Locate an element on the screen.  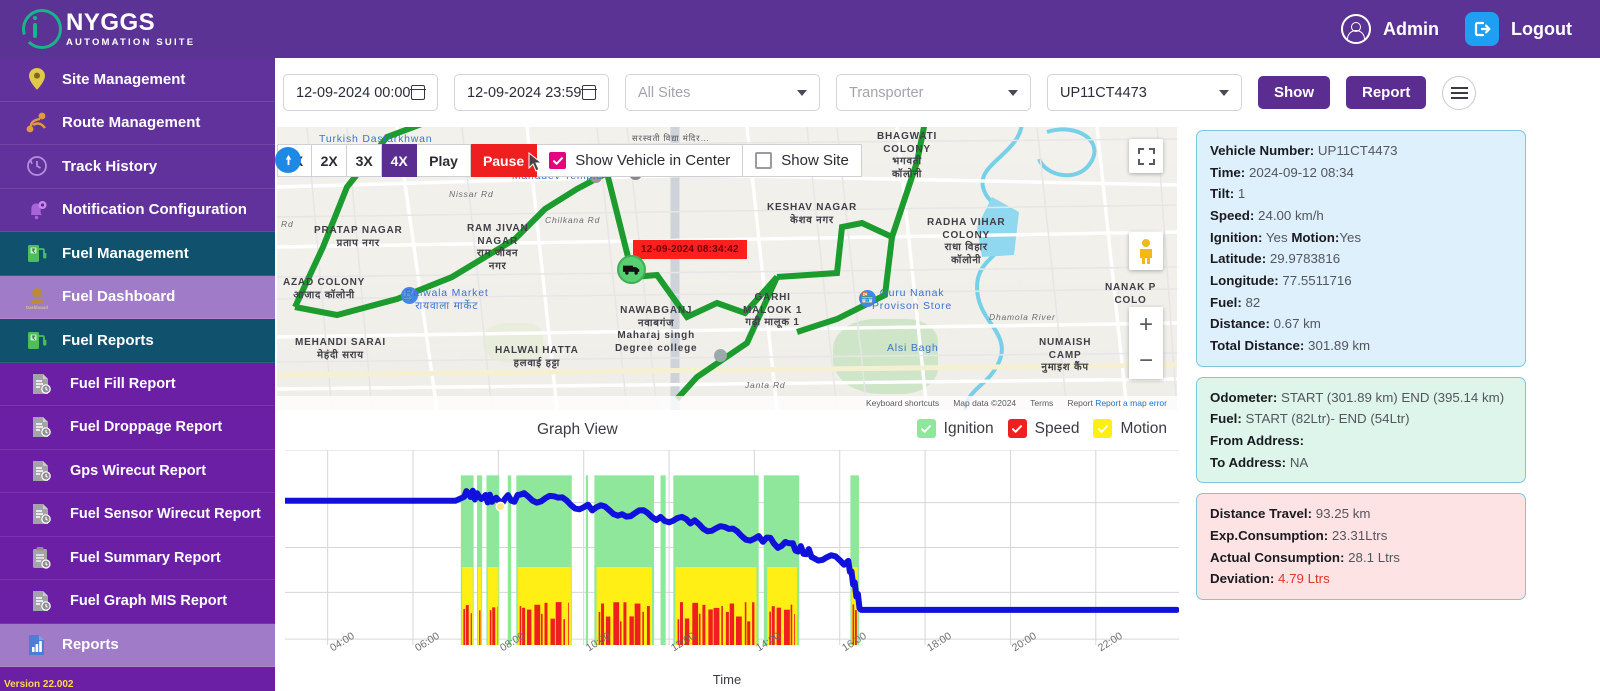
legend-item-ignition: Ignition is located at coordinates (955, 428).